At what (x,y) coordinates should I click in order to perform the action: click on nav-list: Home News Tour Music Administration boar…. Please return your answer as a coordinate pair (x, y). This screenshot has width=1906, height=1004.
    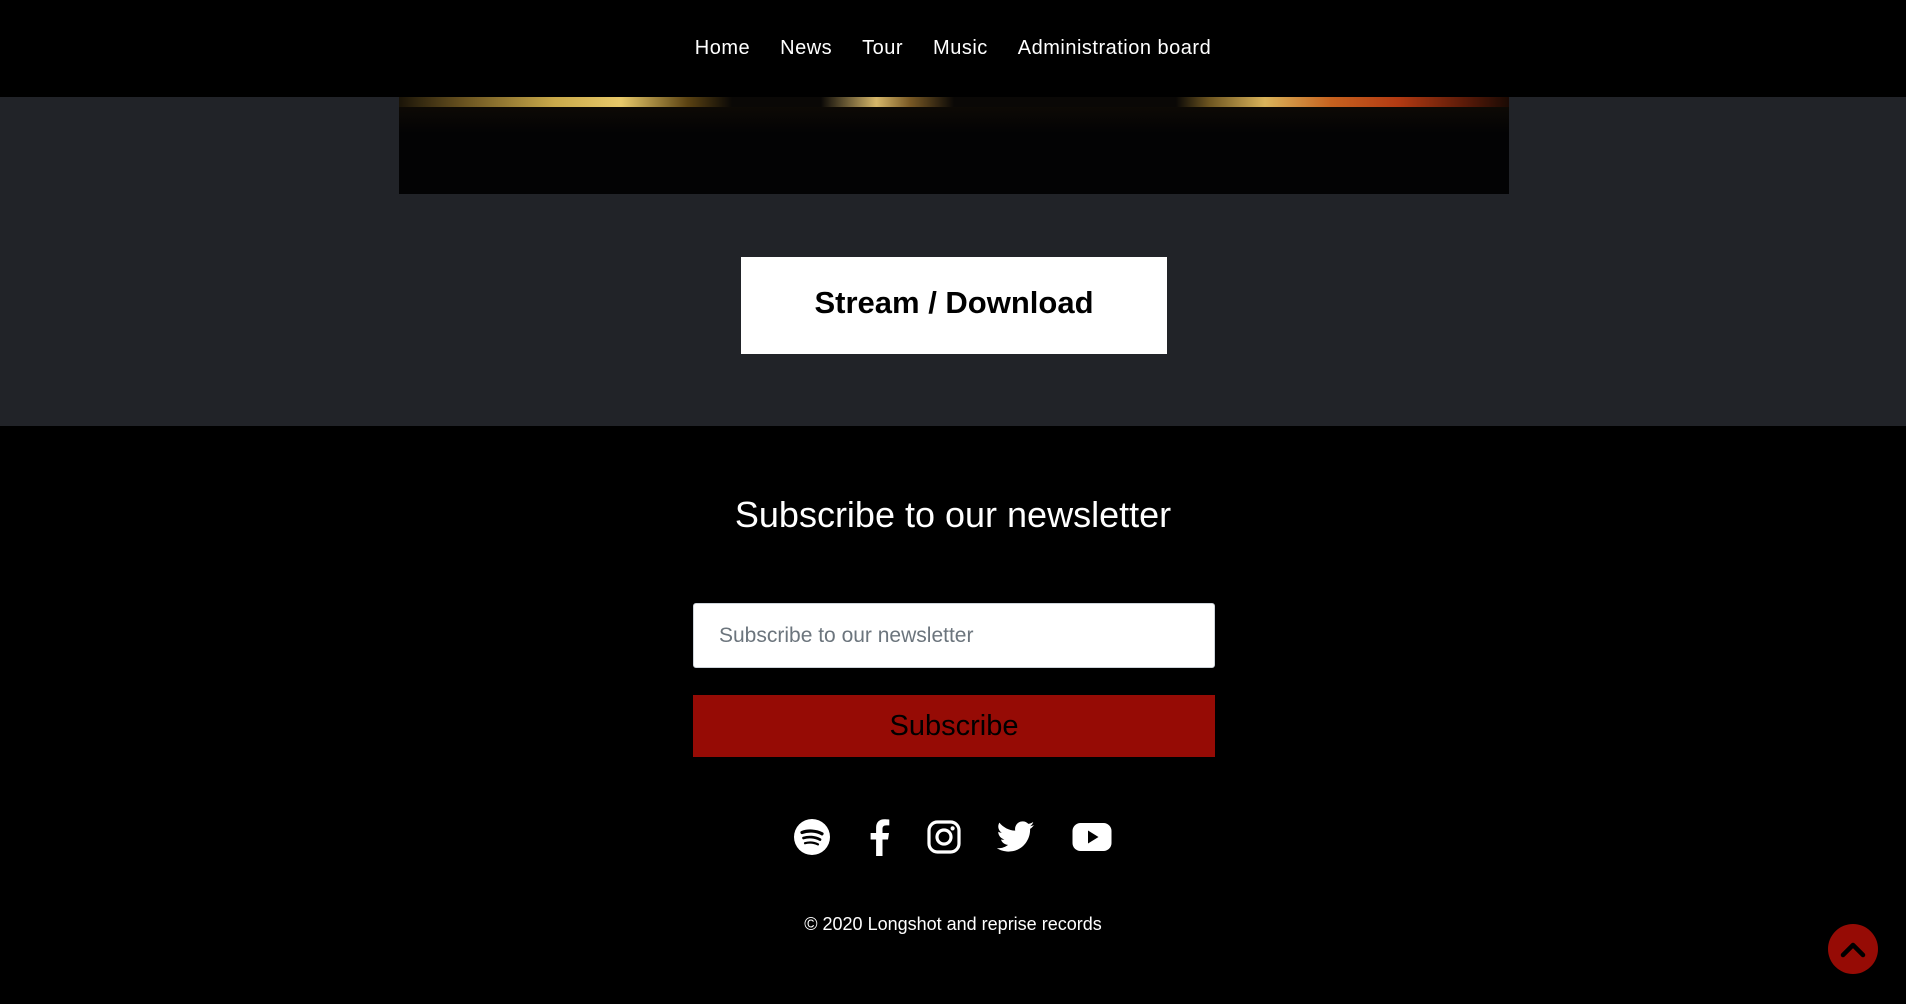
    Looking at the image, I should click on (953, 48).